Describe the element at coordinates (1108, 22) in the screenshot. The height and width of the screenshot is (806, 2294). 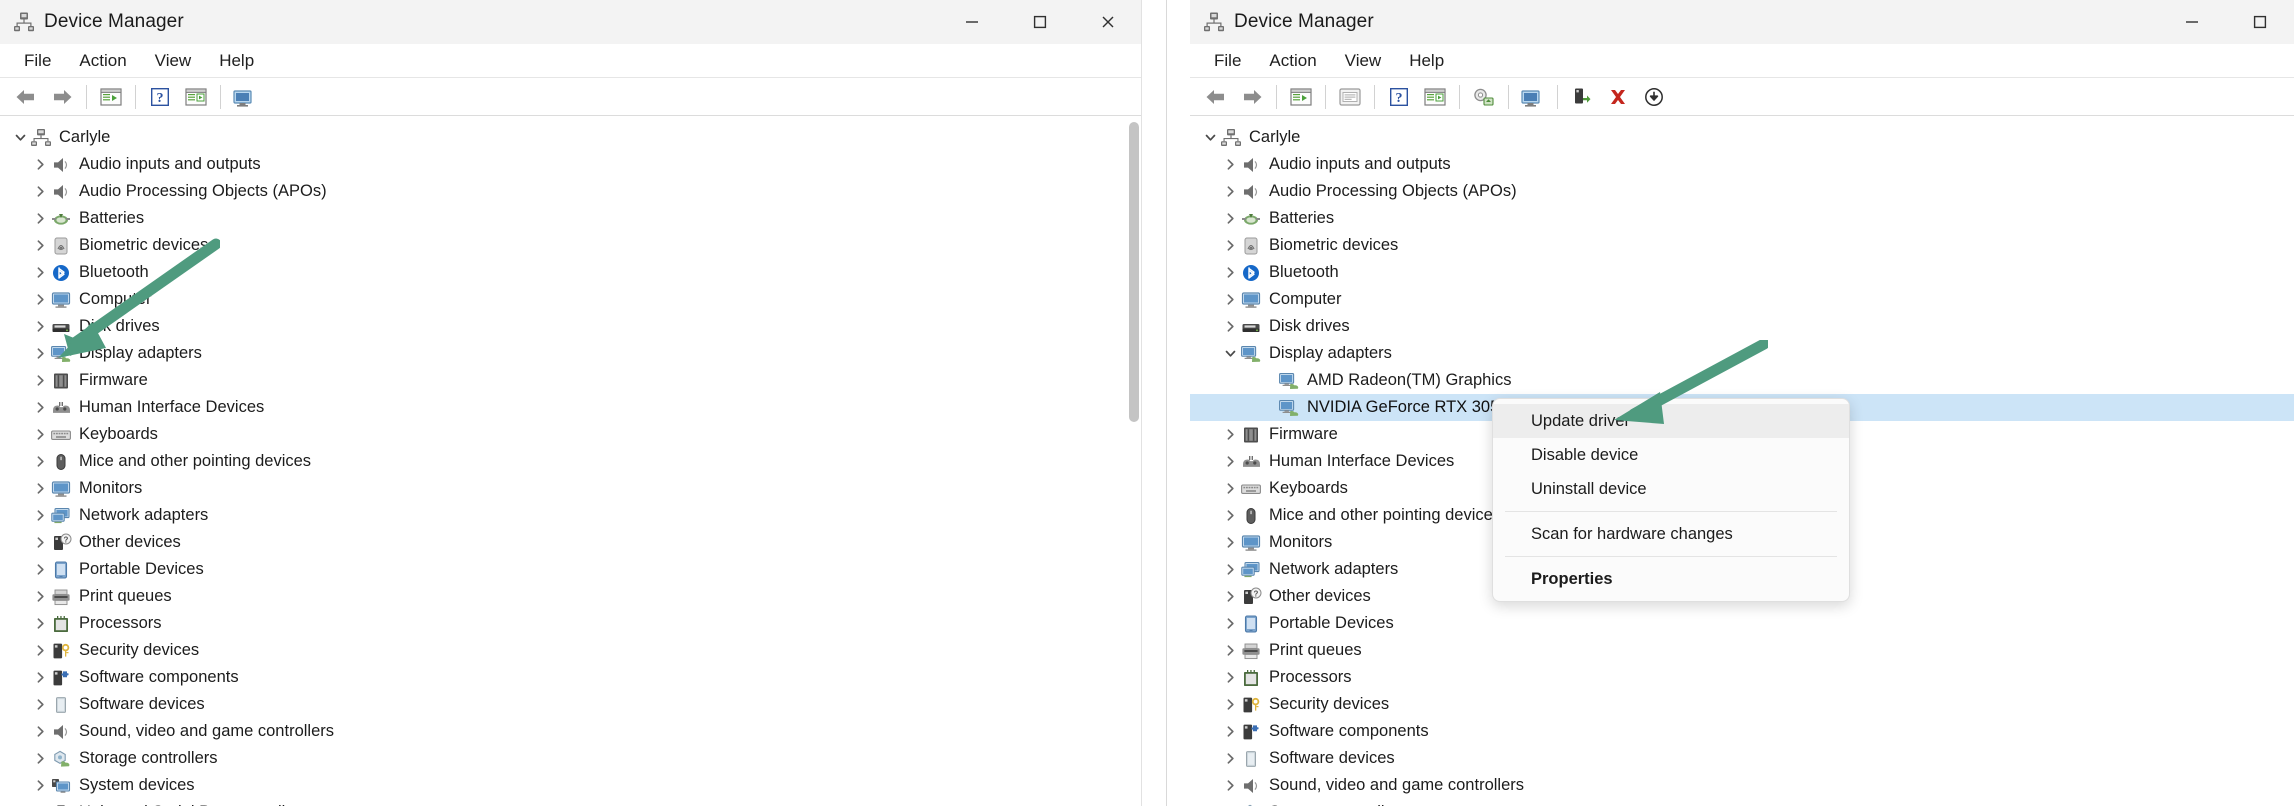
I see `close-button` at that location.